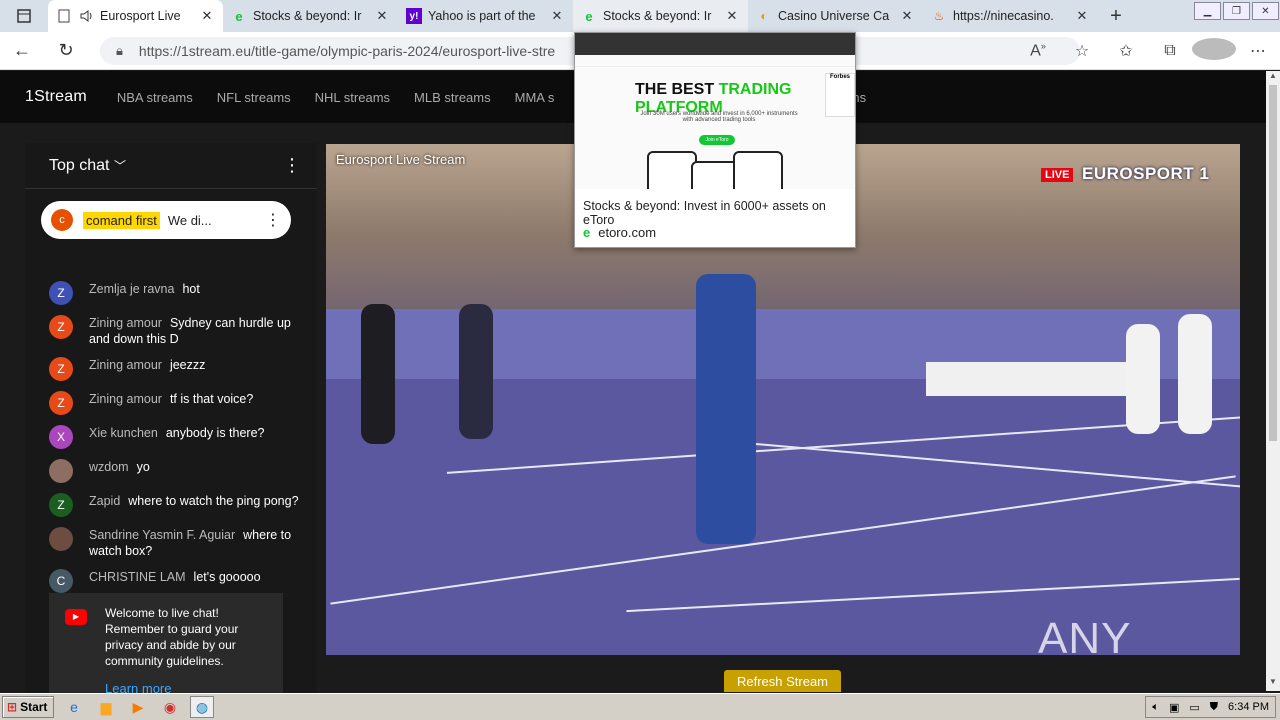  What do you see at coordinates (254, 97) in the screenshot?
I see `nav-nfl: NFL streams` at bounding box center [254, 97].